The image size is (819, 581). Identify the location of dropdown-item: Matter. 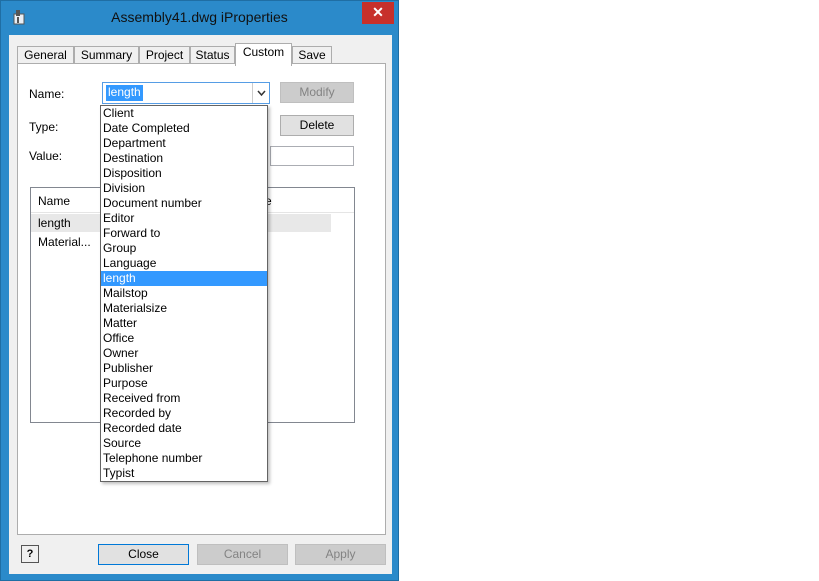
(184, 323).